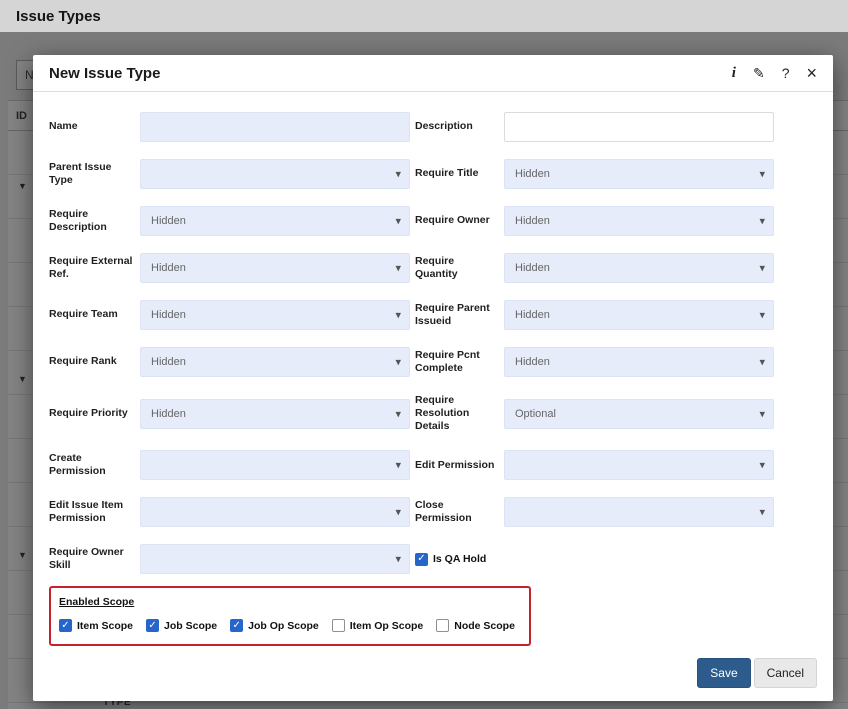 This screenshot has width=848, height=709. I want to click on dialog-toolbar: i ✎ ? ×, so click(774, 73).